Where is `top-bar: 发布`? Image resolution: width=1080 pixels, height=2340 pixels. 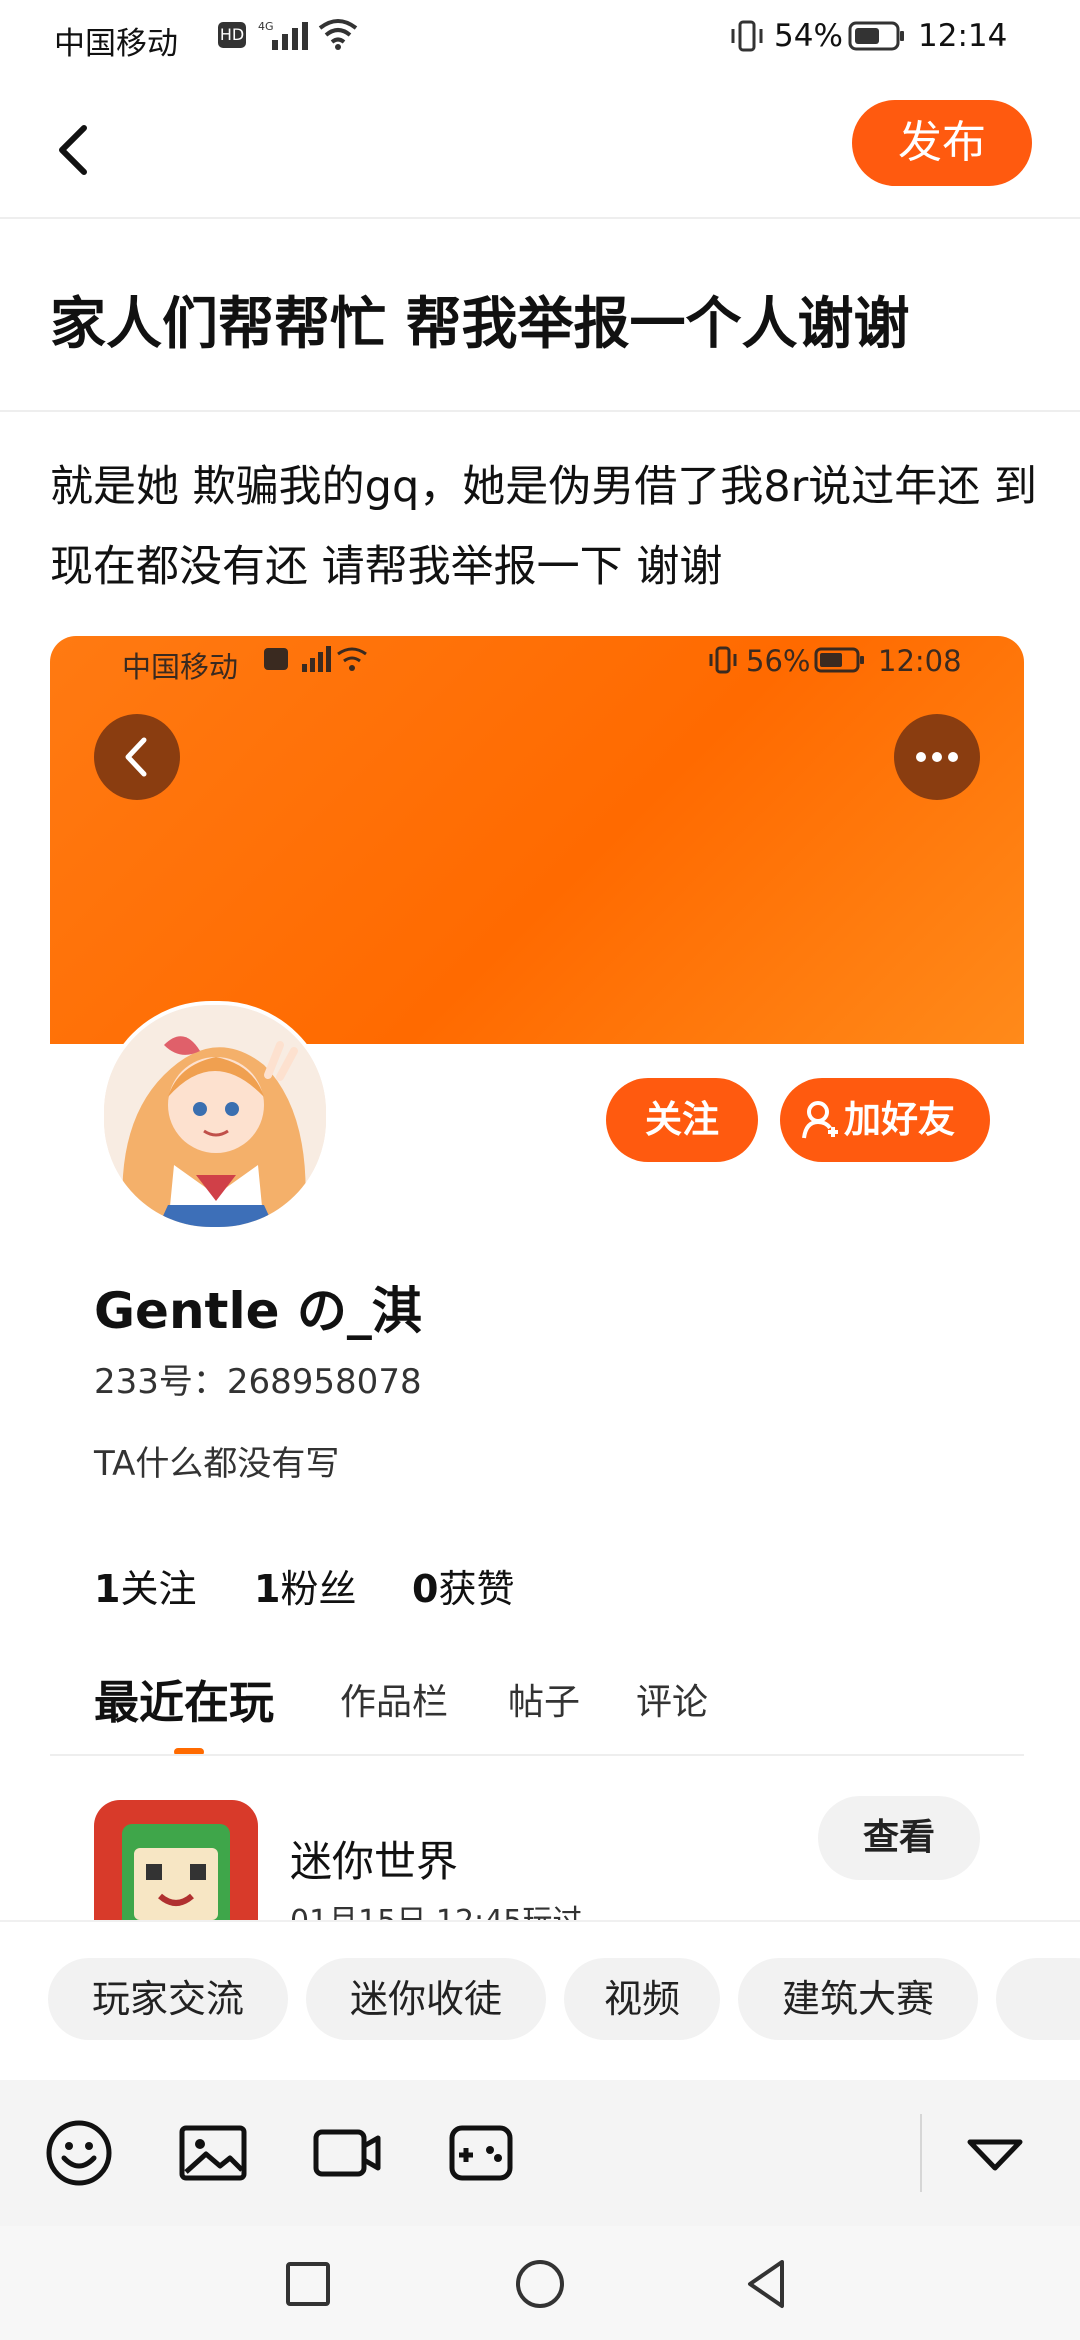 top-bar: 发布 is located at coordinates (540, 149).